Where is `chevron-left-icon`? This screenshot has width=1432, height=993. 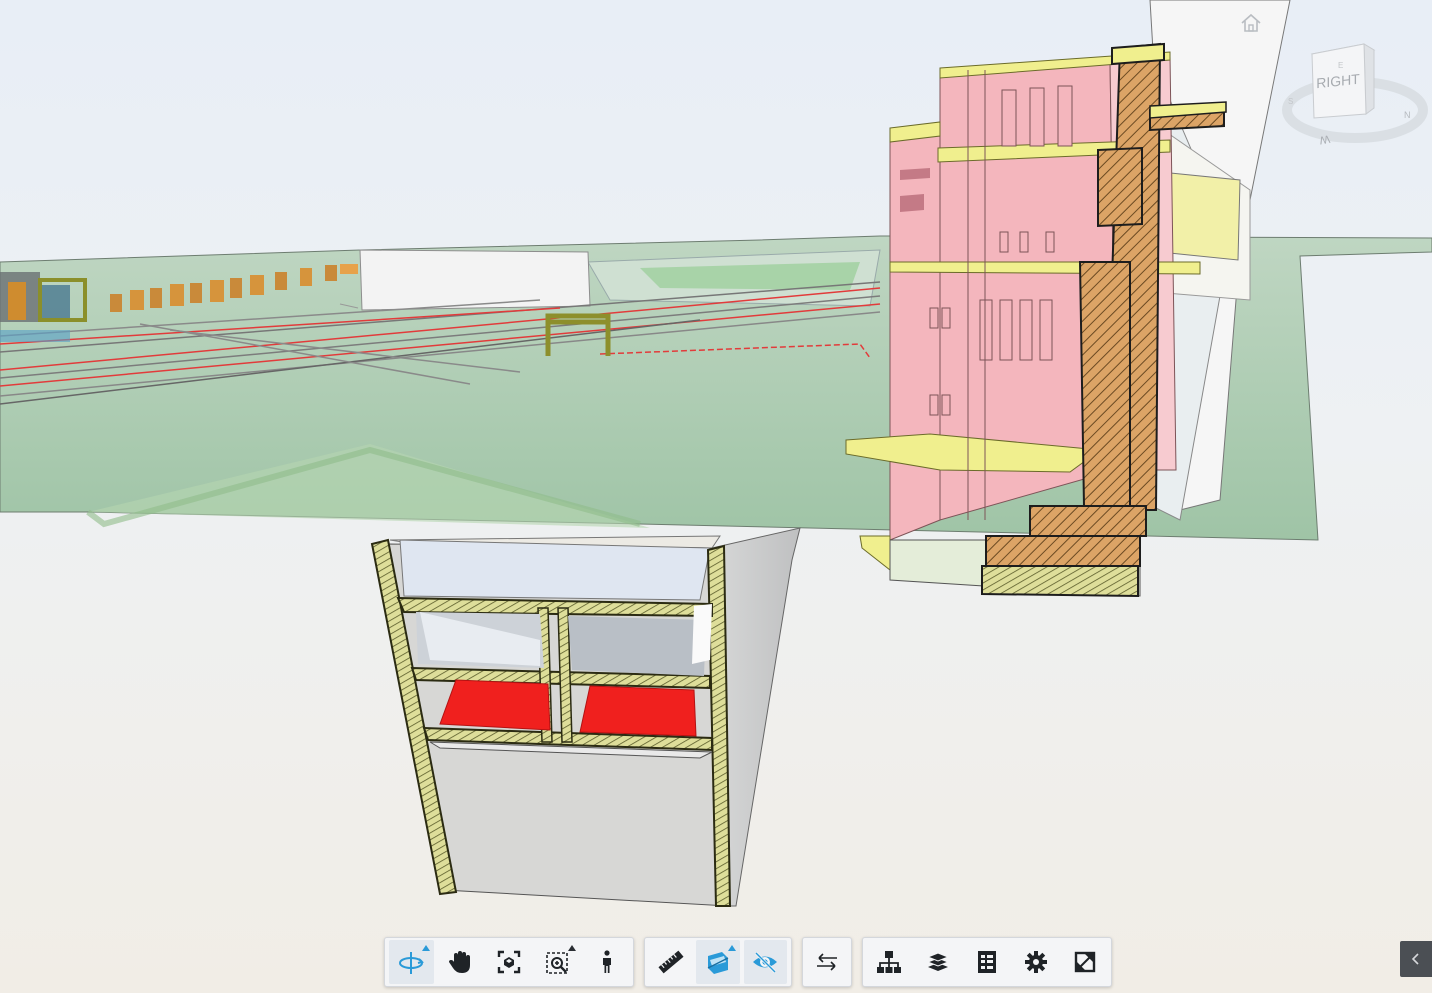
chevron-left-icon is located at coordinates (1415, 959).